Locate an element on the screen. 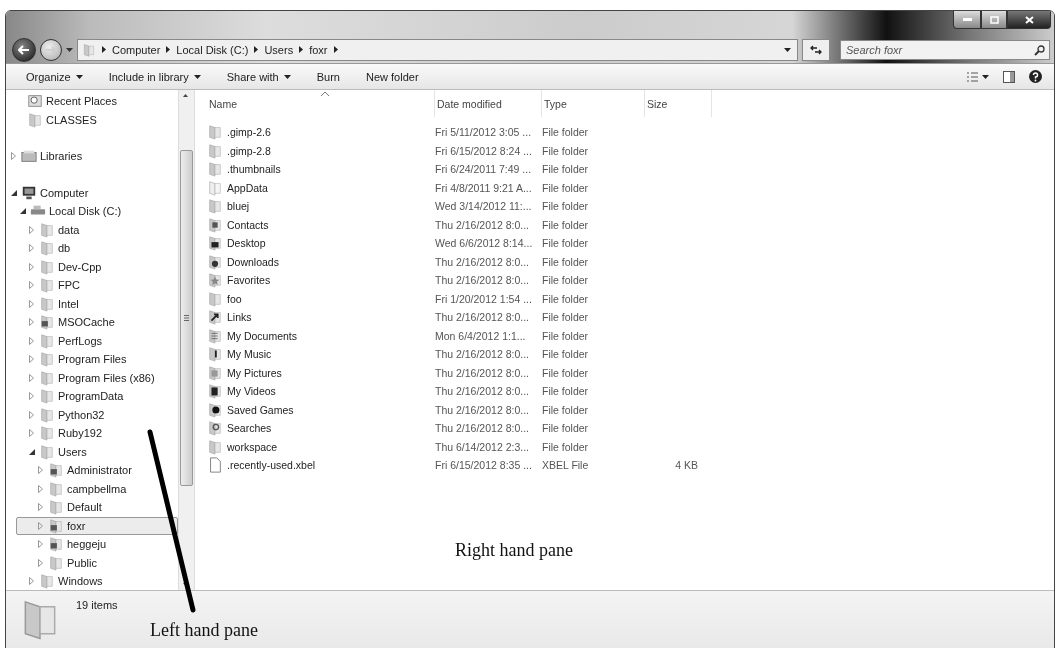 The width and height of the screenshot is (1058, 648). file-name: Contacts is located at coordinates (321, 224).